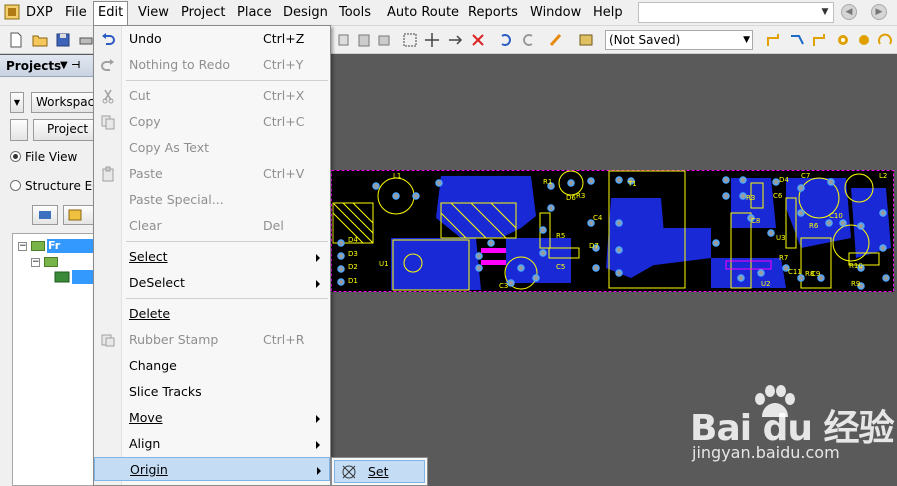  Describe the element at coordinates (820, 40) in the screenshot. I see `route-diff-icon` at that location.